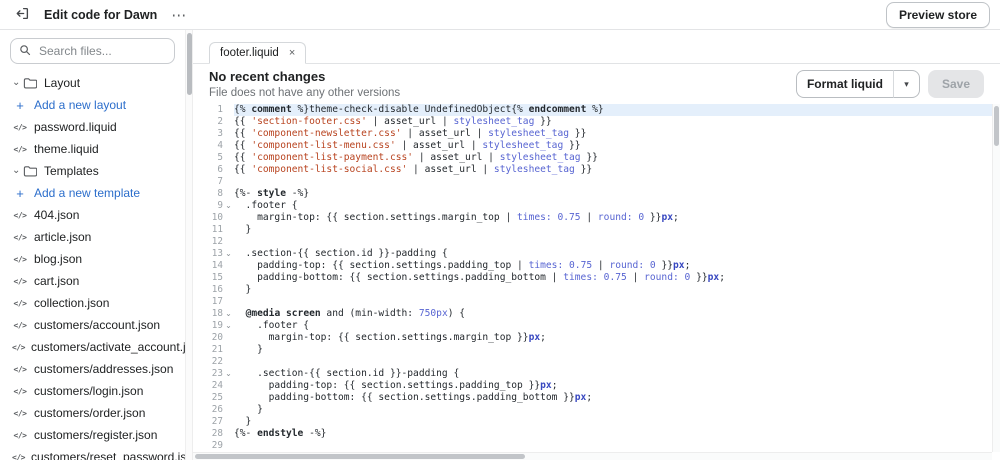 This screenshot has width=1000, height=460. I want to click on save-button: Save, so click(955, 84).